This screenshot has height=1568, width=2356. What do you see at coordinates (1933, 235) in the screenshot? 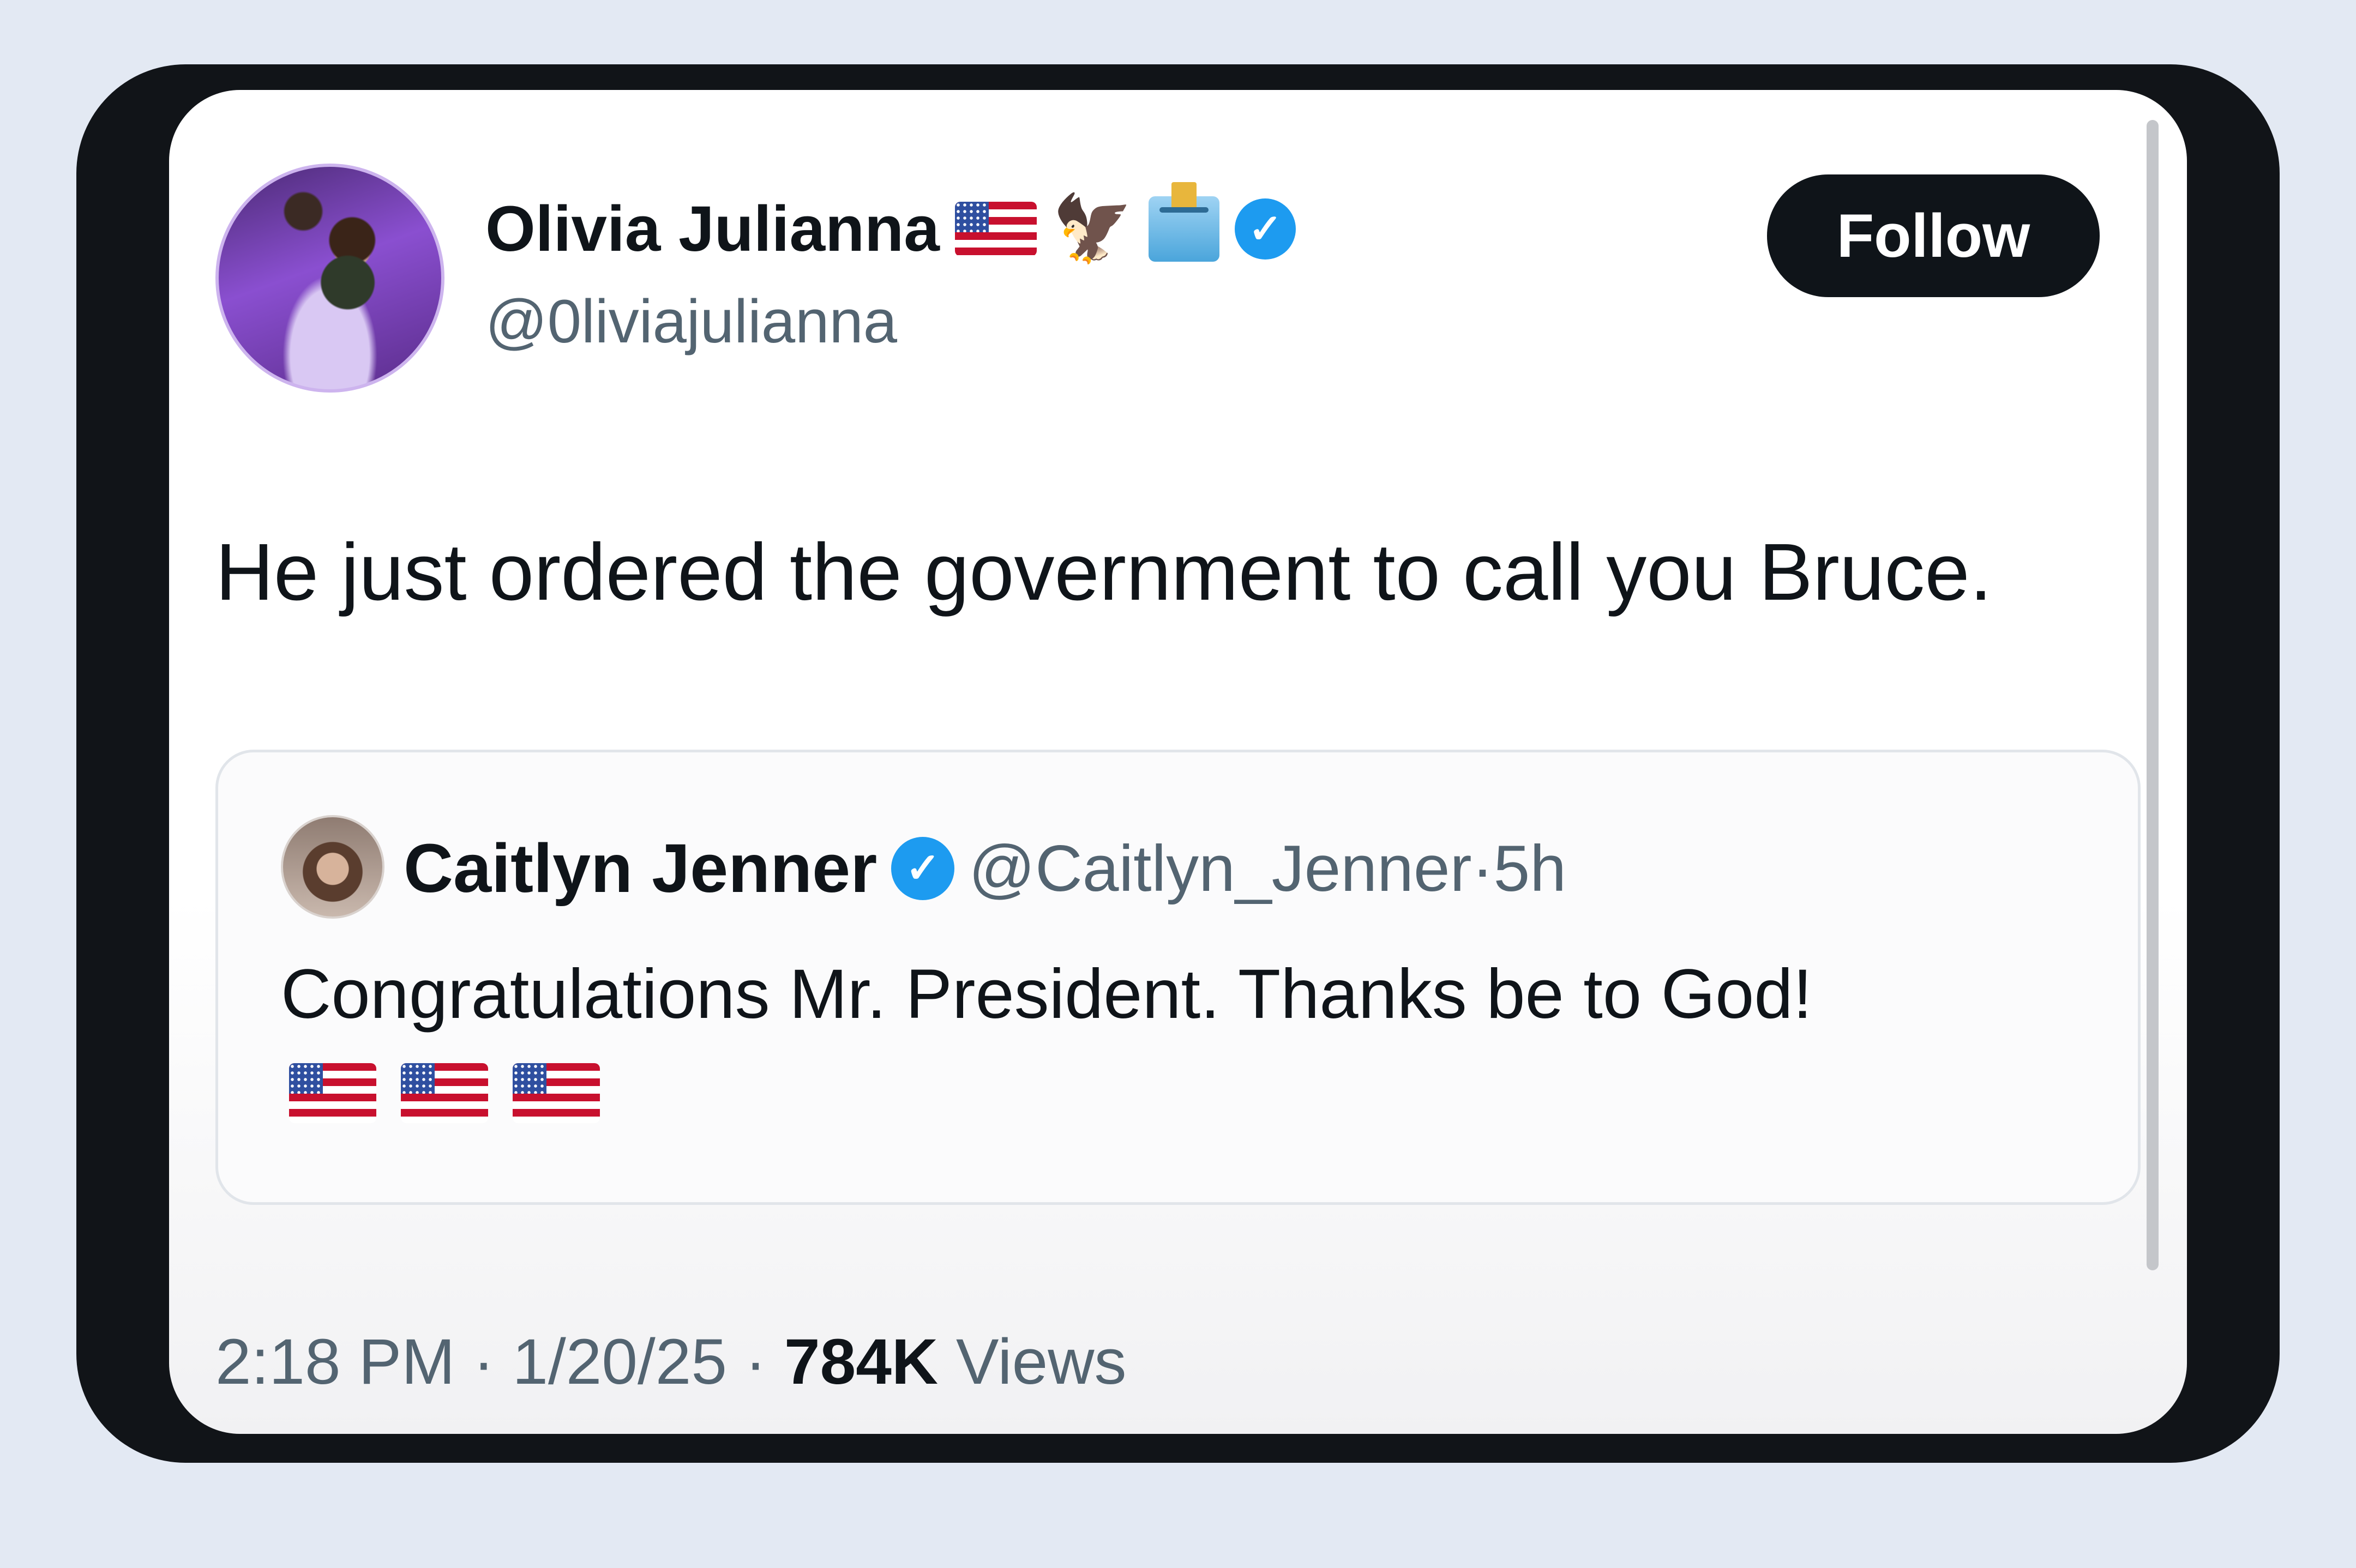
I see `follow-button: Follow` at bounding box center [1933, 235].